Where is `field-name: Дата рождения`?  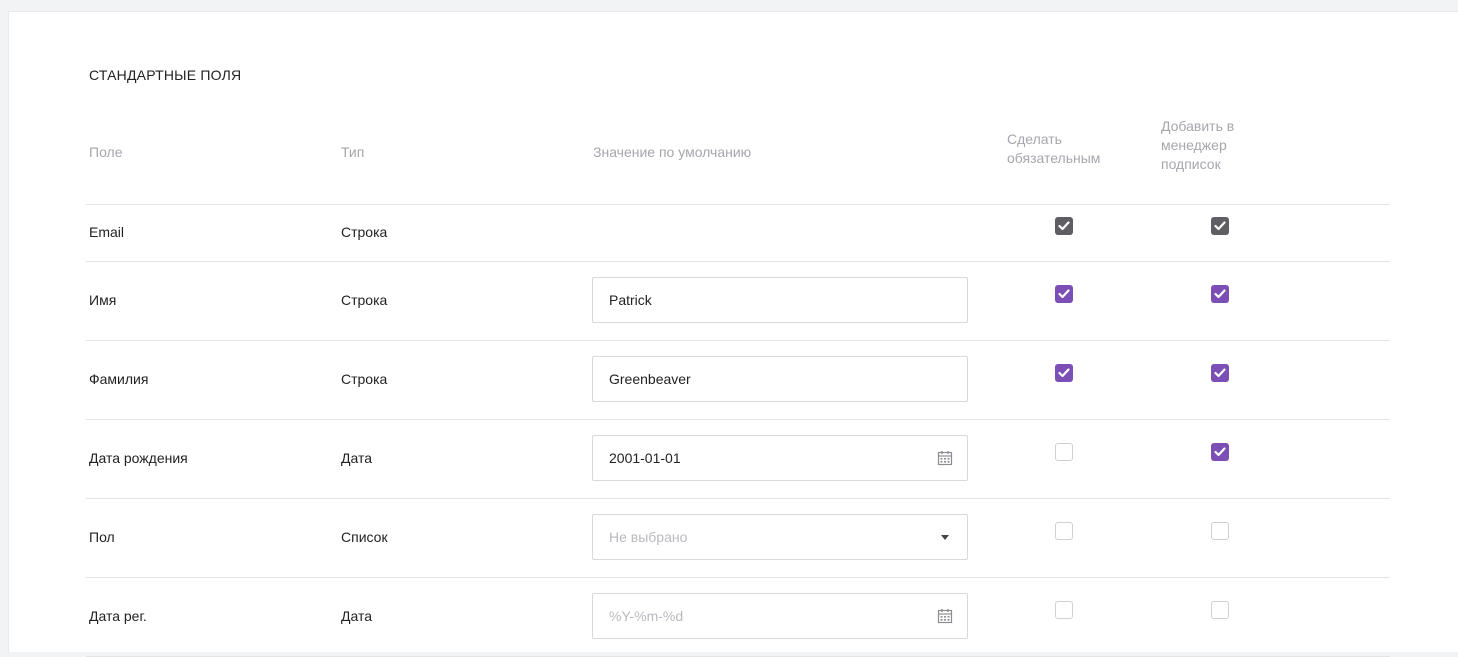
field-name: Дата рождения is located at coordinates (138, 458).